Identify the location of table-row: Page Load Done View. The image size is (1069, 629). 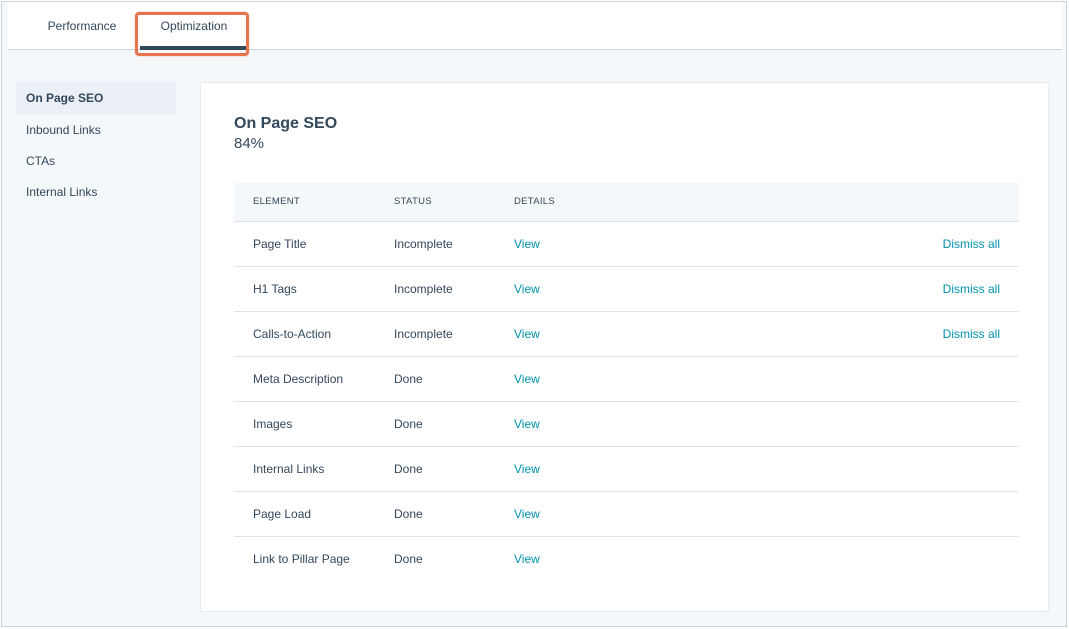
(626, 513).